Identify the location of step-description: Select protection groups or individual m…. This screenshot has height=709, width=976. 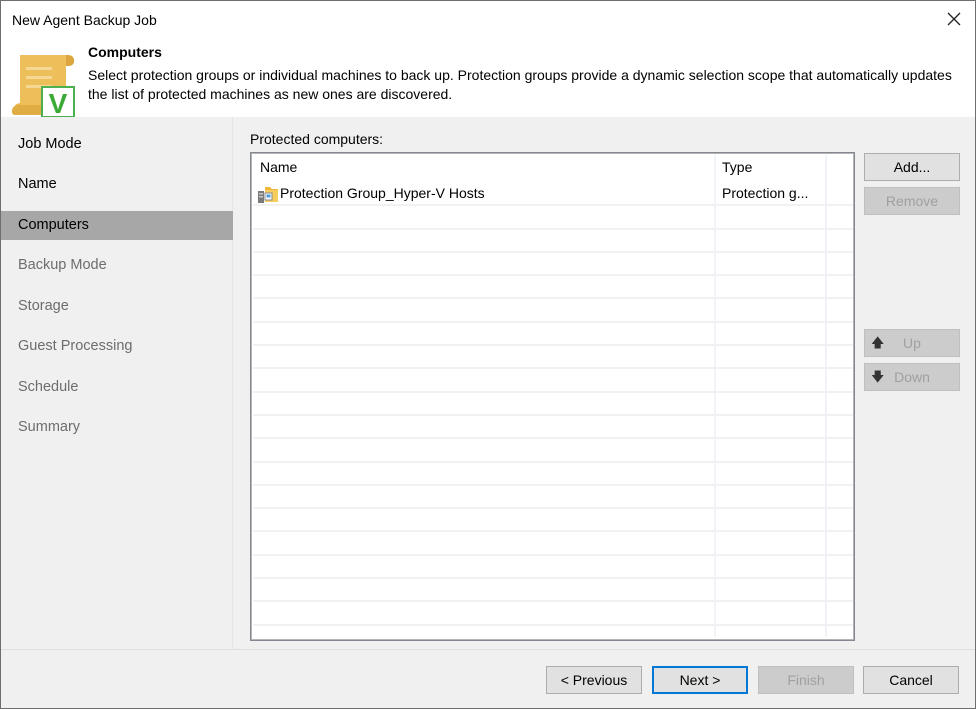
(520, 84).